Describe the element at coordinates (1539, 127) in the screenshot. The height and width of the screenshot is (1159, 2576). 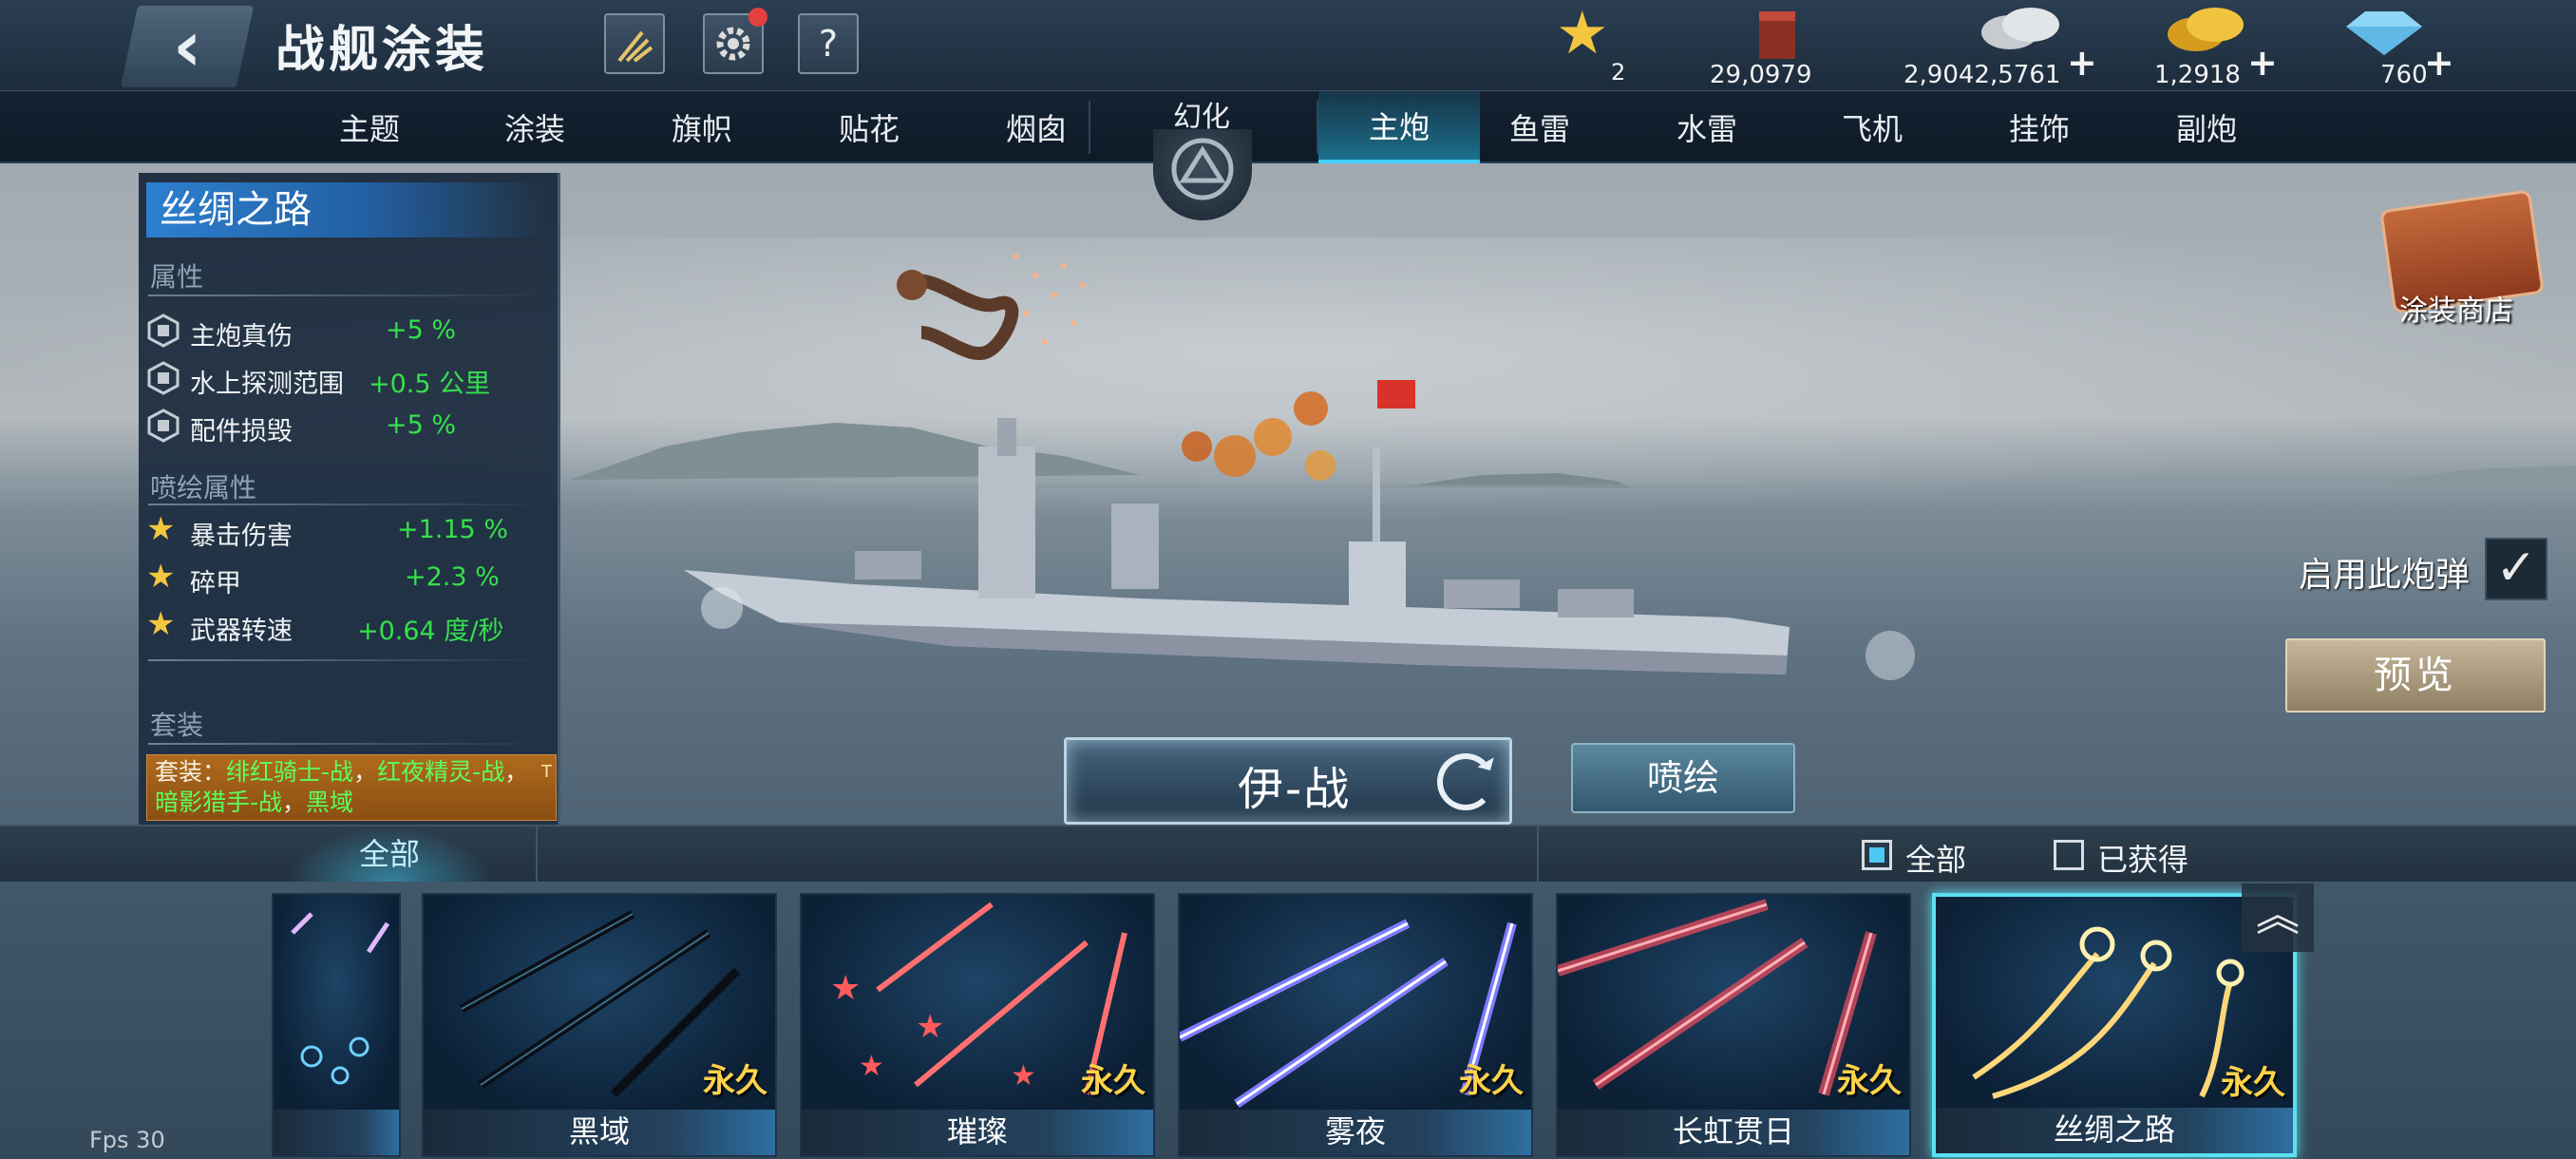
I see `tab-torpedo: 鱼雷` at that location.